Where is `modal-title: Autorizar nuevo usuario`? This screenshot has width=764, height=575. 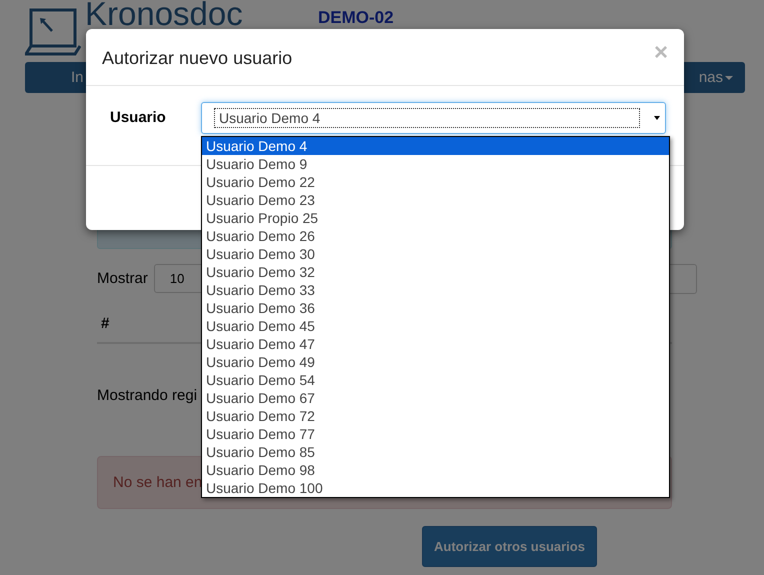
modal-title: Autorizar nuevo usuario is located at coordinates (197, 58).